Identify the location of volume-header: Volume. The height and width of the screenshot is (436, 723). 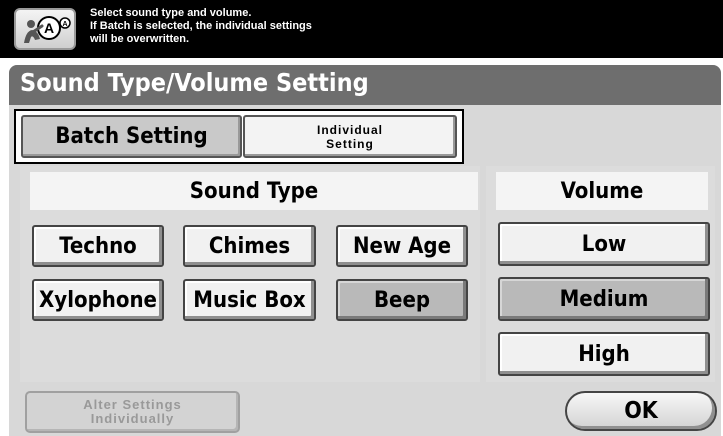
(602, 191).